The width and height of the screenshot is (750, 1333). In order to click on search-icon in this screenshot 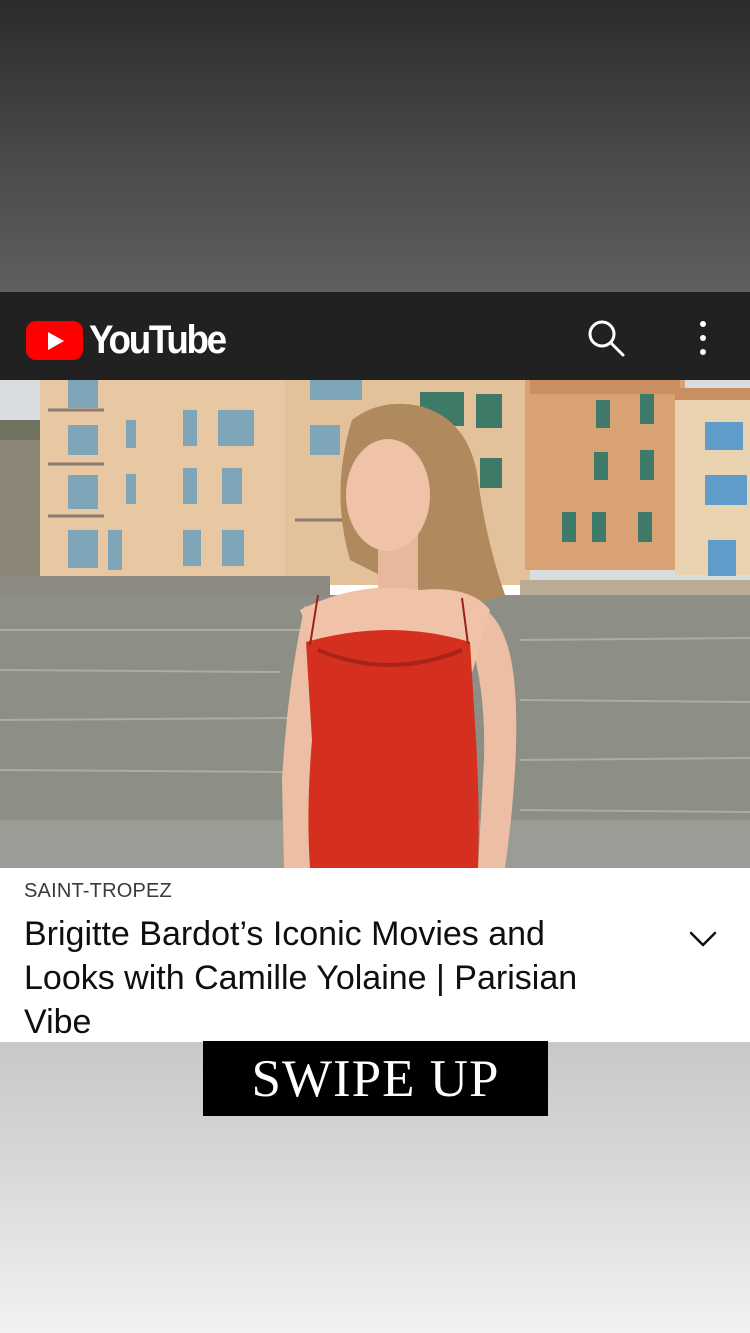, I will do `click(606, 338)`.